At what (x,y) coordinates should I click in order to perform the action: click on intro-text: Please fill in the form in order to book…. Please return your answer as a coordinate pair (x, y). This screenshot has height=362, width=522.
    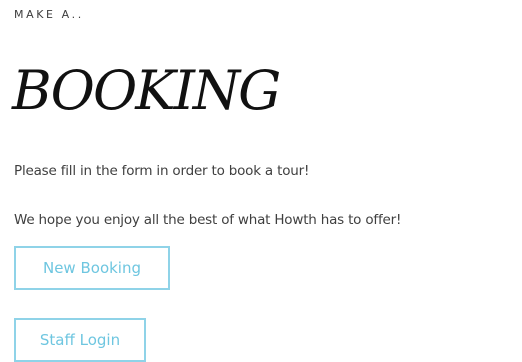
    Looking at the image, I should click on (162, 171).